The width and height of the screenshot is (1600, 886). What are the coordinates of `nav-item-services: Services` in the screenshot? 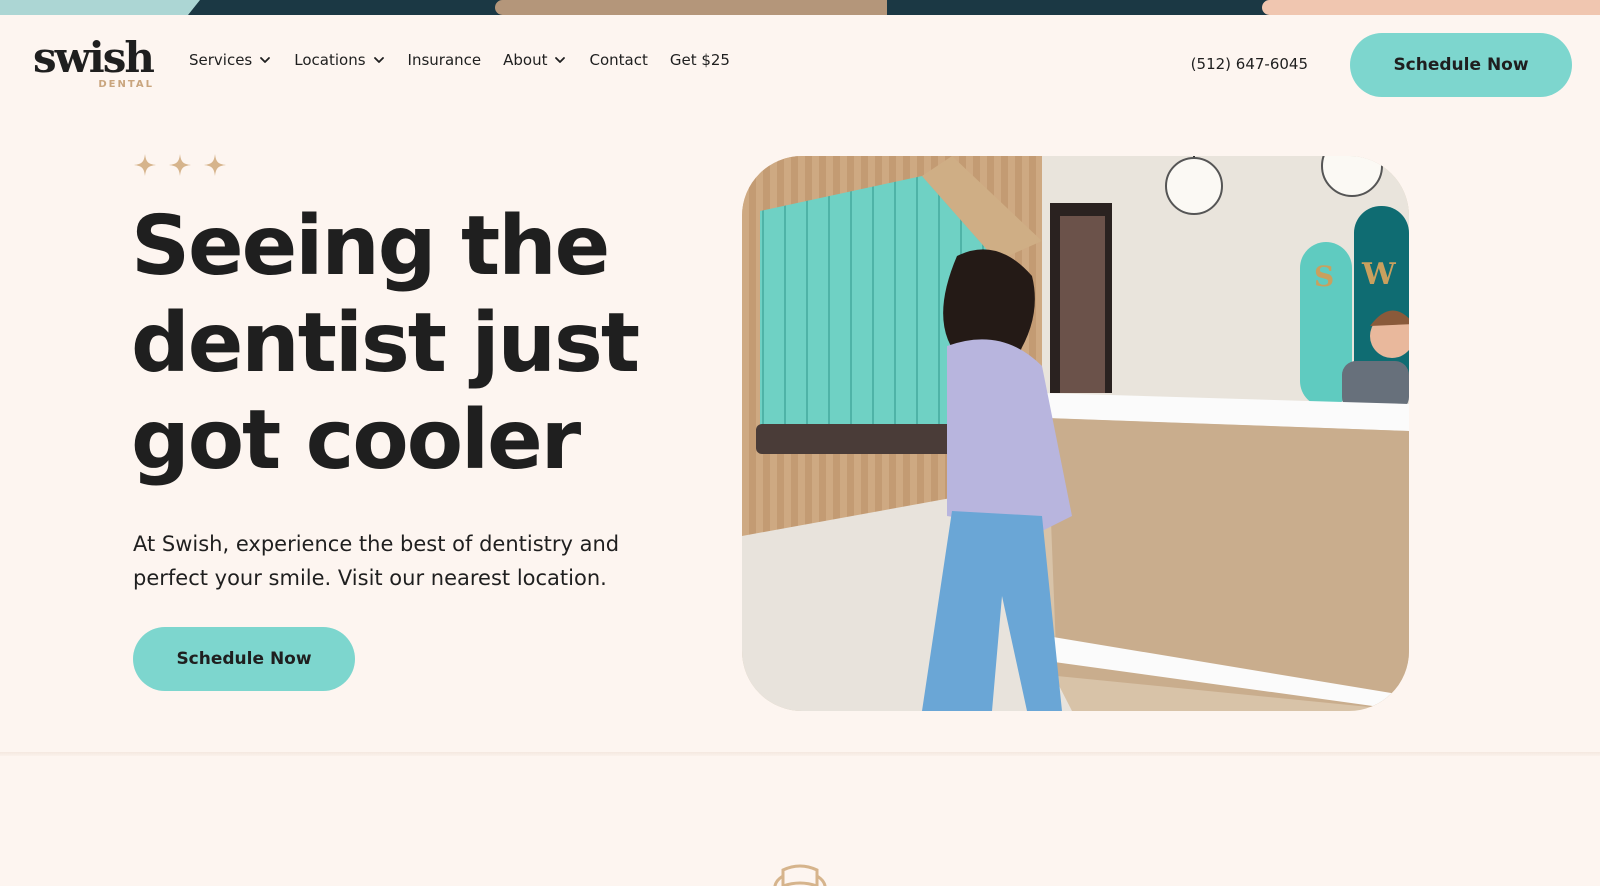 It's located at (230, 60).